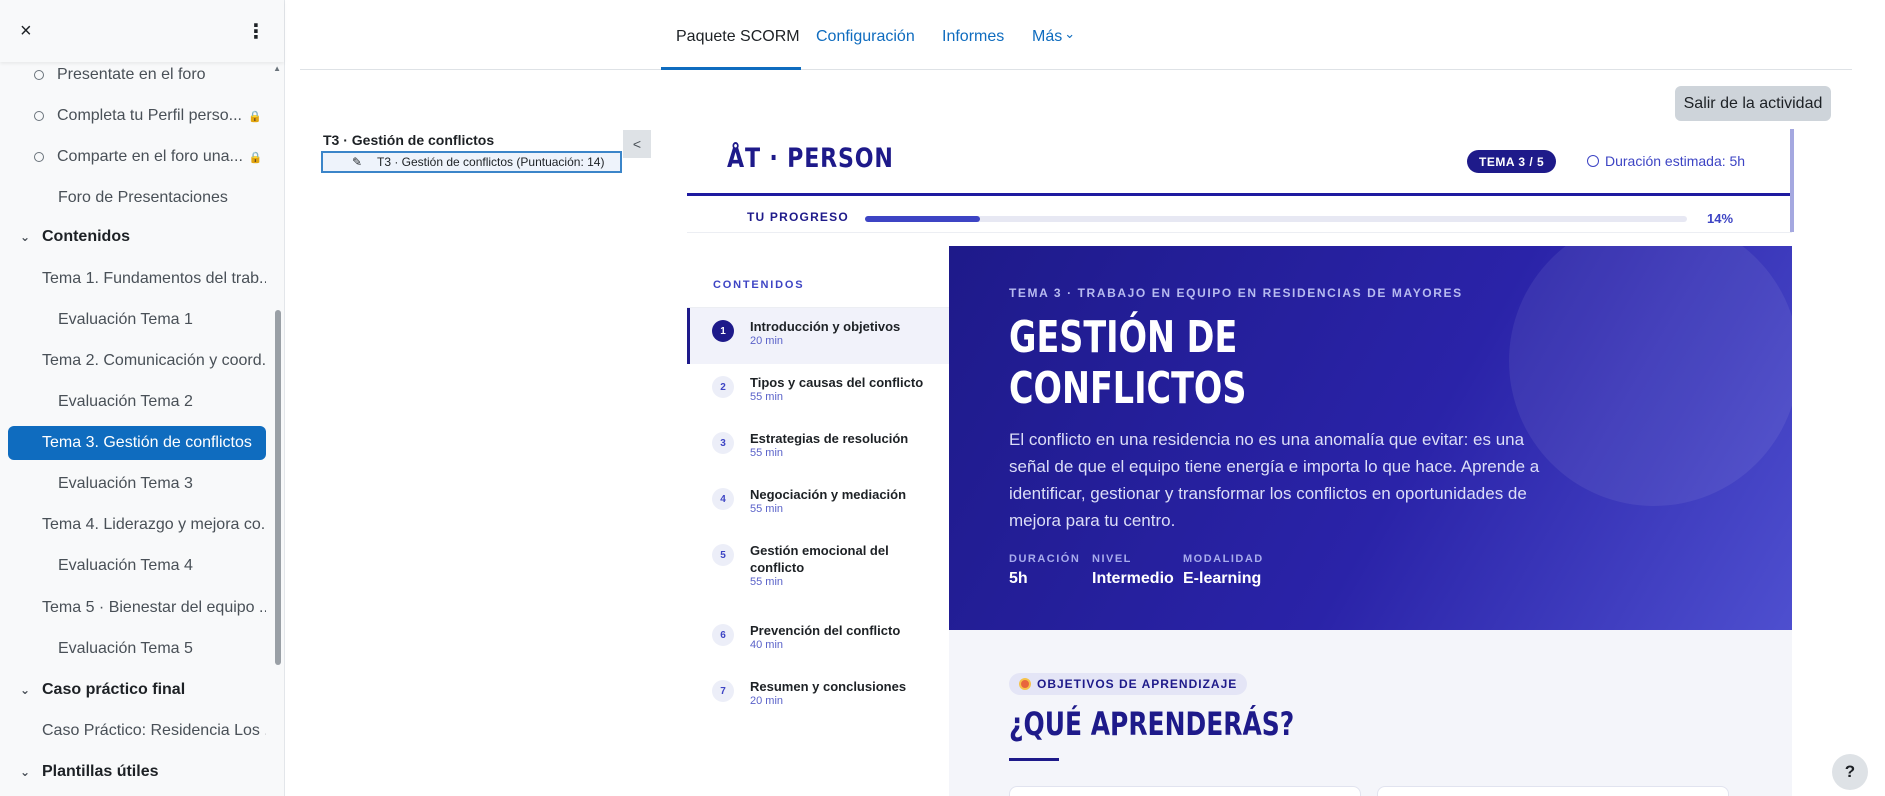  Describe the element at coordinates (100, 771) in the screenshot. I see `course-index-item-label: Plantillas útiles` at that location.